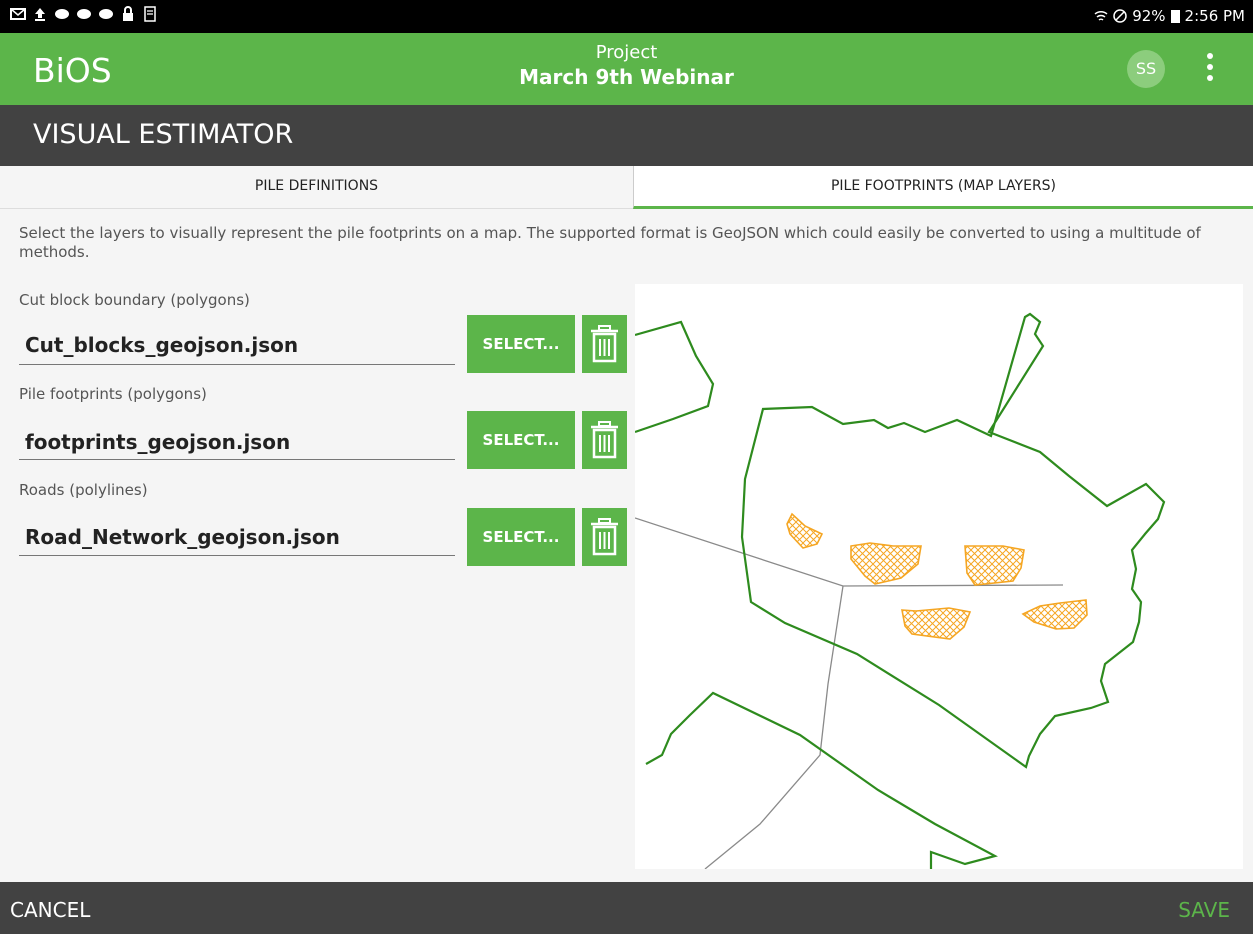 The image size is (1253, 934). I want to click on battery-icon, so click(1175, 16).